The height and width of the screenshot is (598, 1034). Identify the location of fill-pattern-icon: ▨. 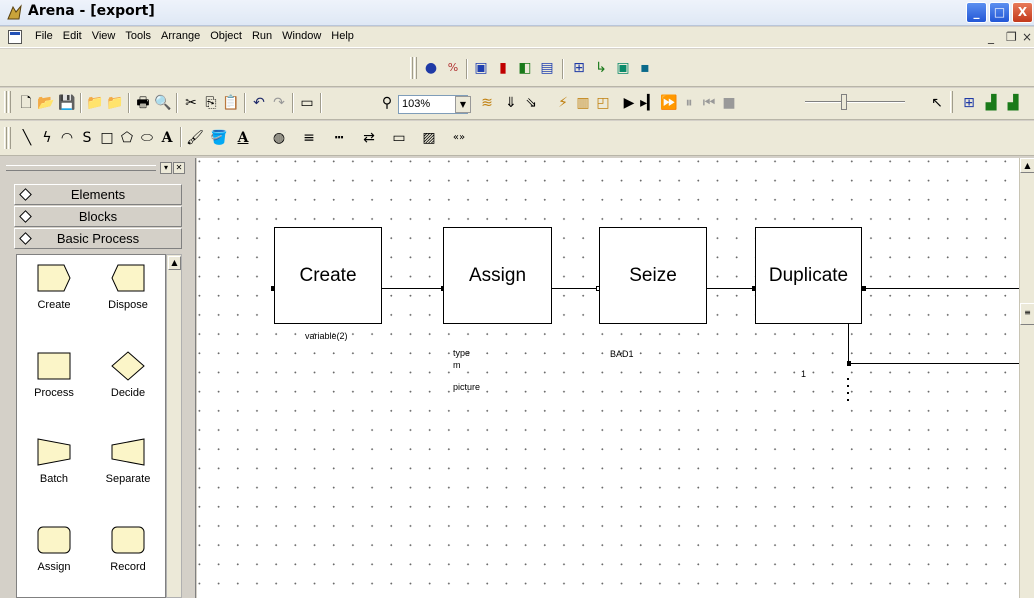
(429, 138).